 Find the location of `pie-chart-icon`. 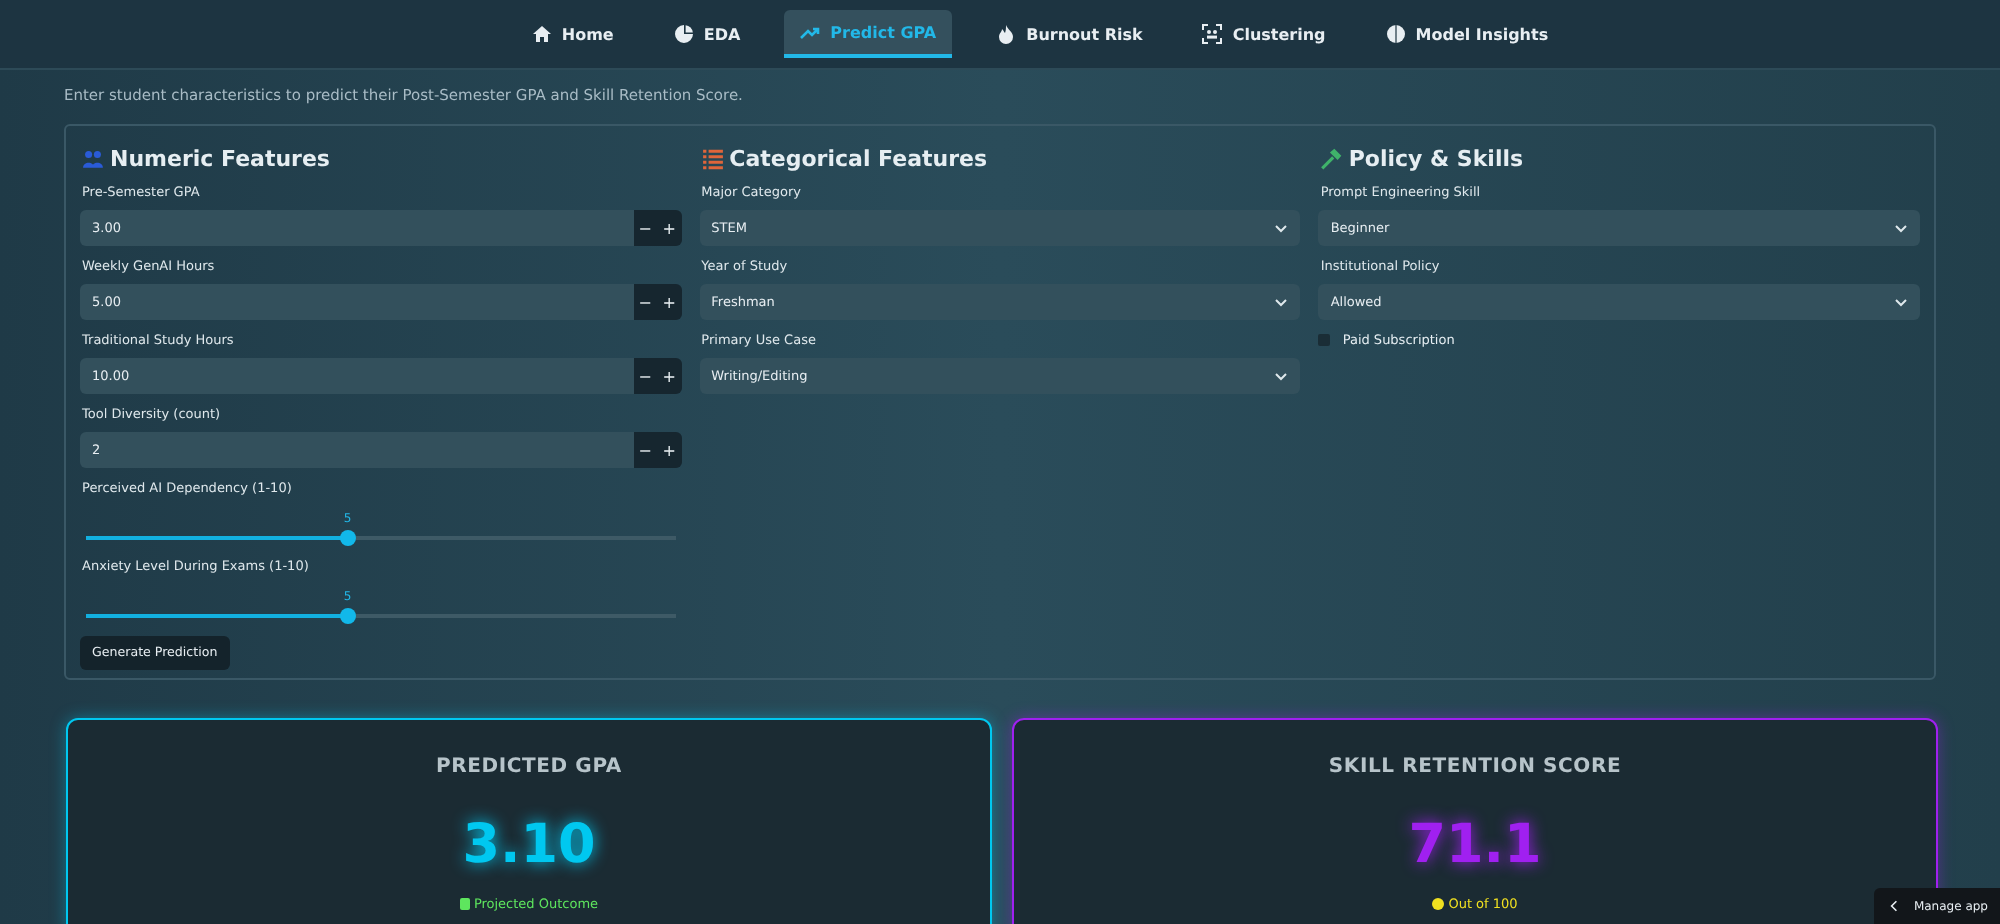

pie-chart-icon is located at coordinates (683, 34).